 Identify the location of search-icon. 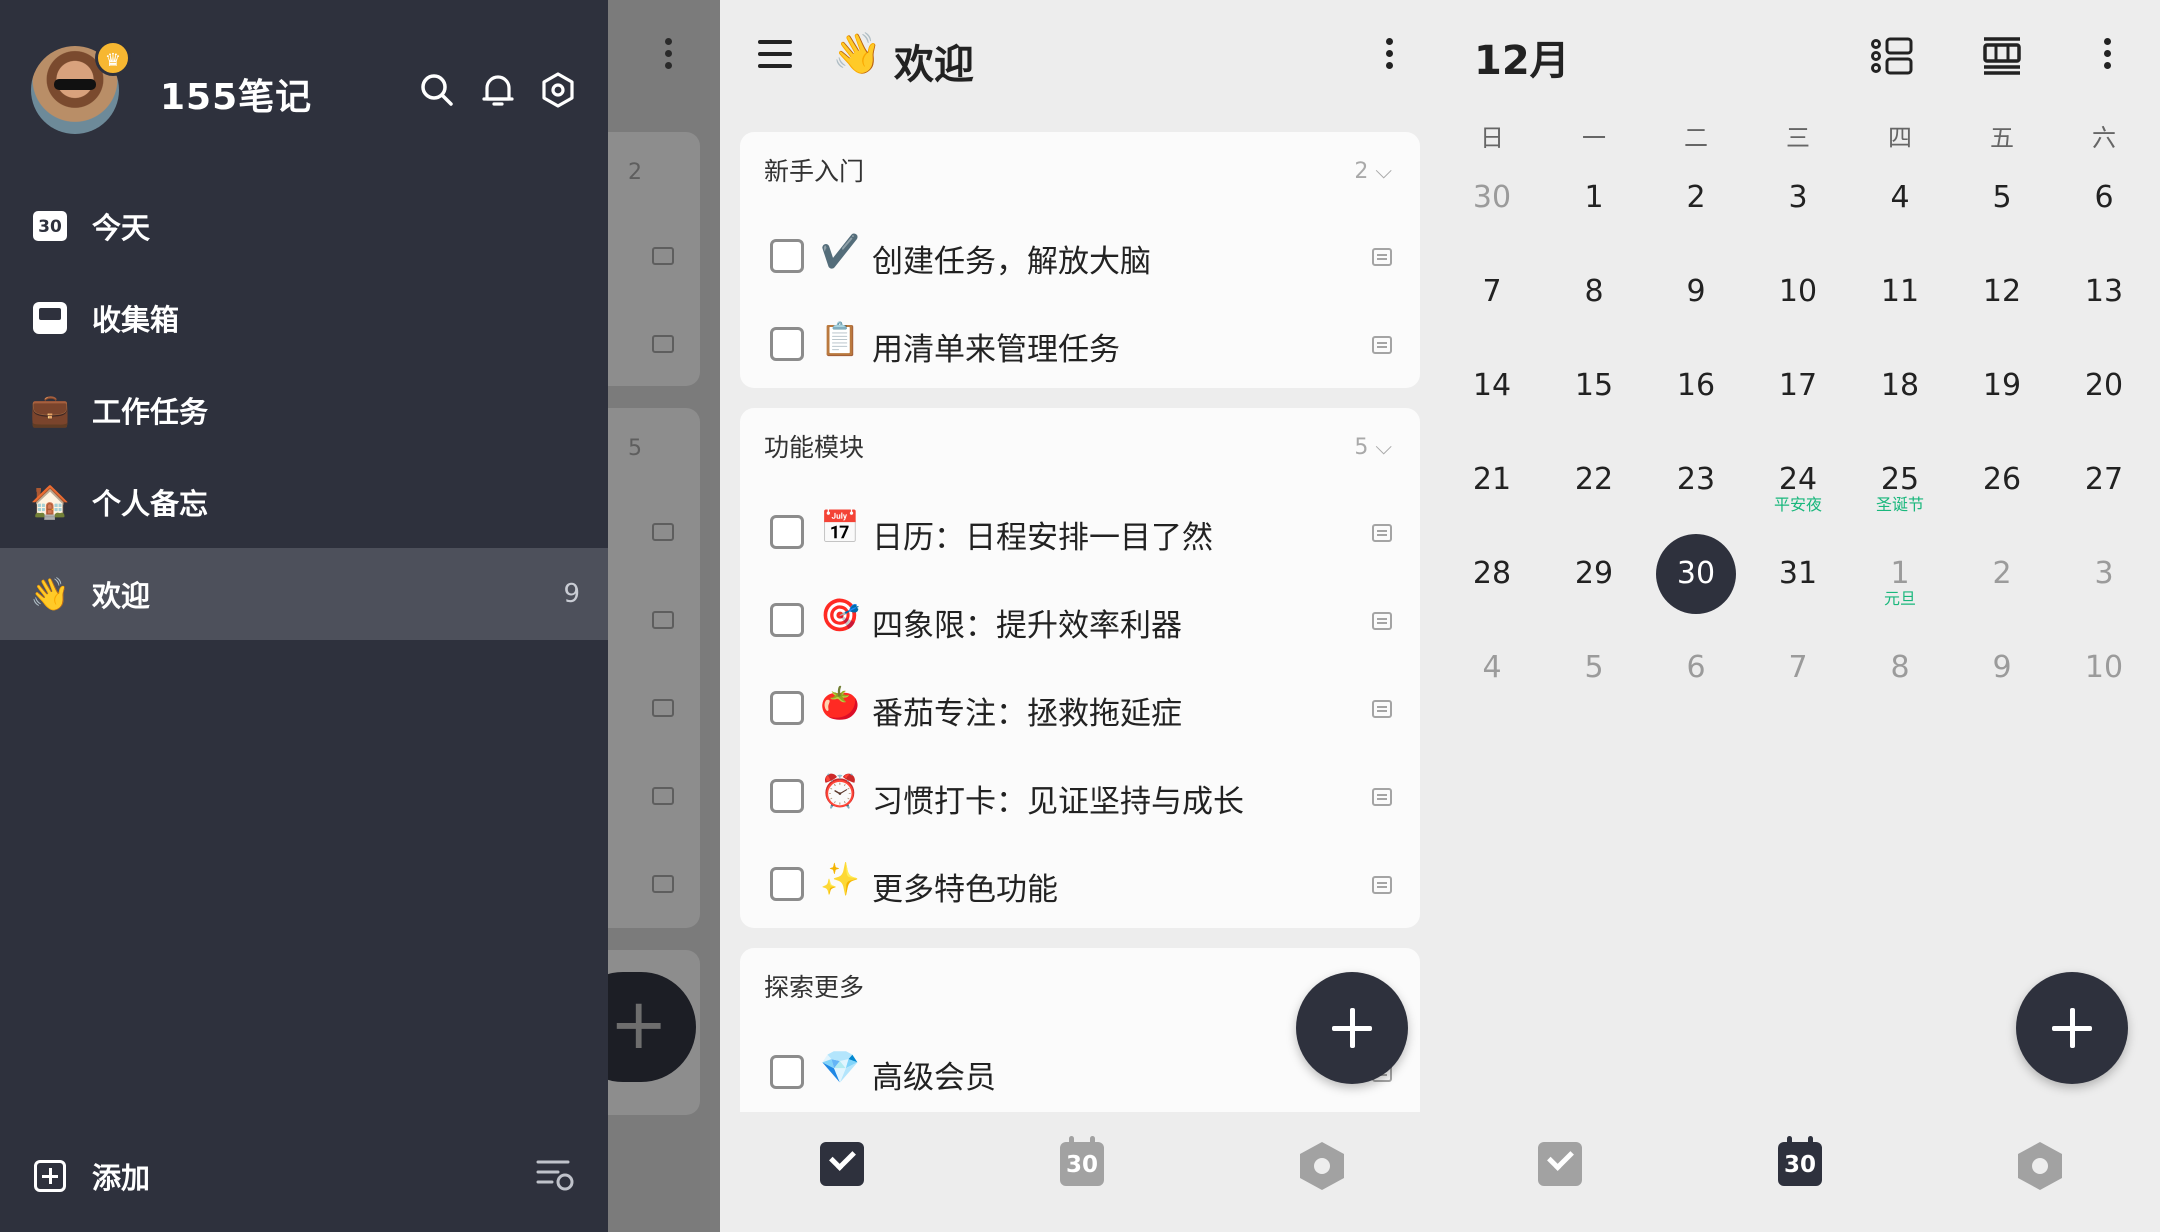
(437, 90).